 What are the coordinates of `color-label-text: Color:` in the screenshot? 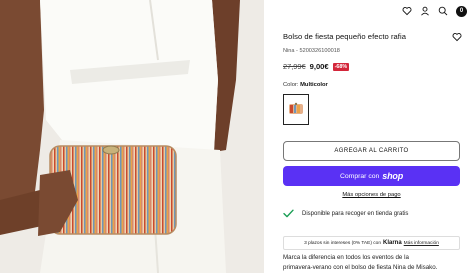 It's located at (291, 85).